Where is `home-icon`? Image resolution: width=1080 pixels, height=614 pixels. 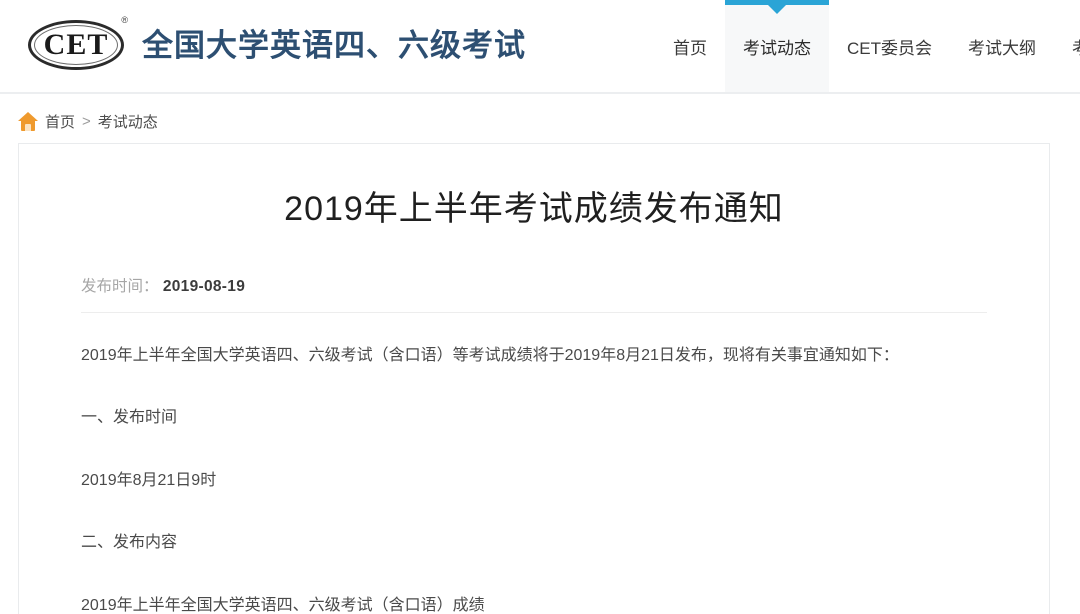
home-icon is located at coordinates (28, 121).